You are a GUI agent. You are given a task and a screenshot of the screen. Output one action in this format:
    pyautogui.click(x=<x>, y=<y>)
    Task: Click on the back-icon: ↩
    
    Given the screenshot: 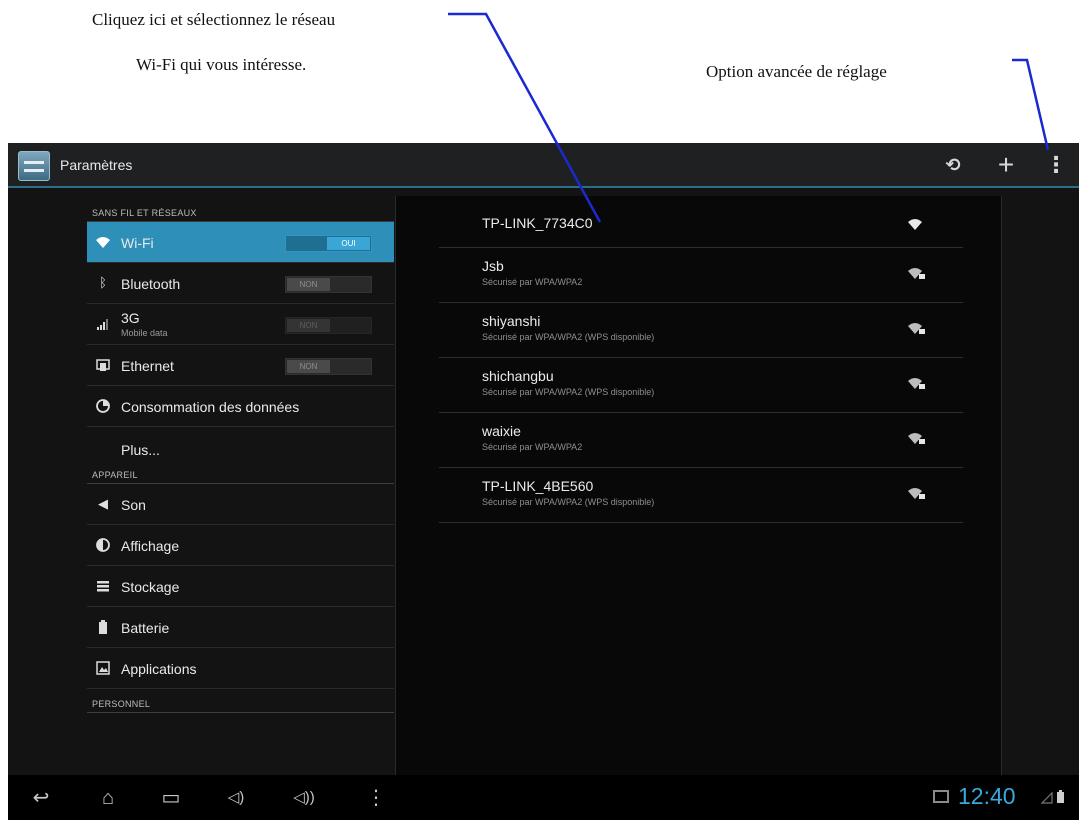 What is the action you would take?
    pyautogui.click(x=41, y=798)
    